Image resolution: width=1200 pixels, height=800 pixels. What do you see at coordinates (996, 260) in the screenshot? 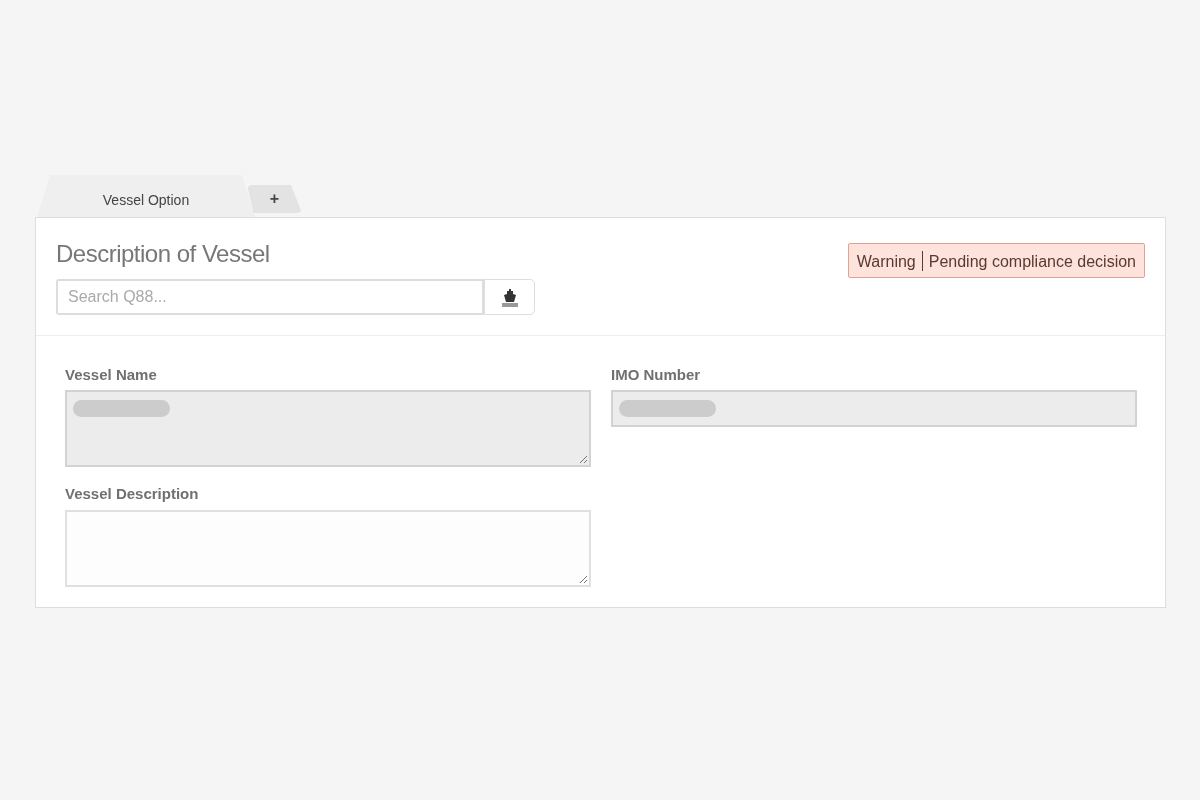
I see `warning-badge: Warning Pending compliance decision` at bounding box center [996, 260].